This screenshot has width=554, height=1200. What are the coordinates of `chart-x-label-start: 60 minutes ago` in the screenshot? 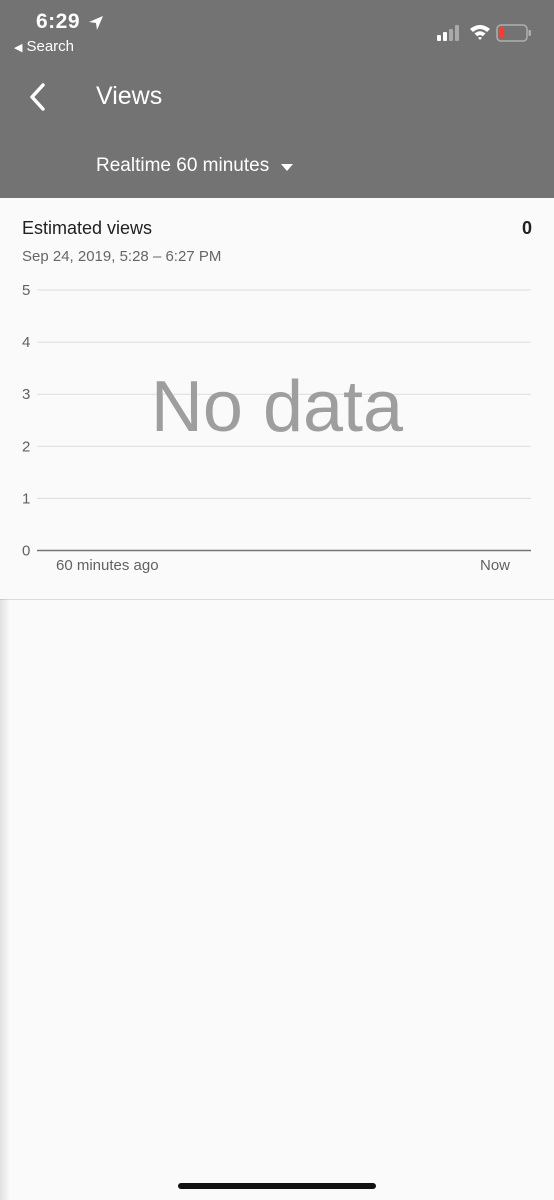 It's located at (107, 565).